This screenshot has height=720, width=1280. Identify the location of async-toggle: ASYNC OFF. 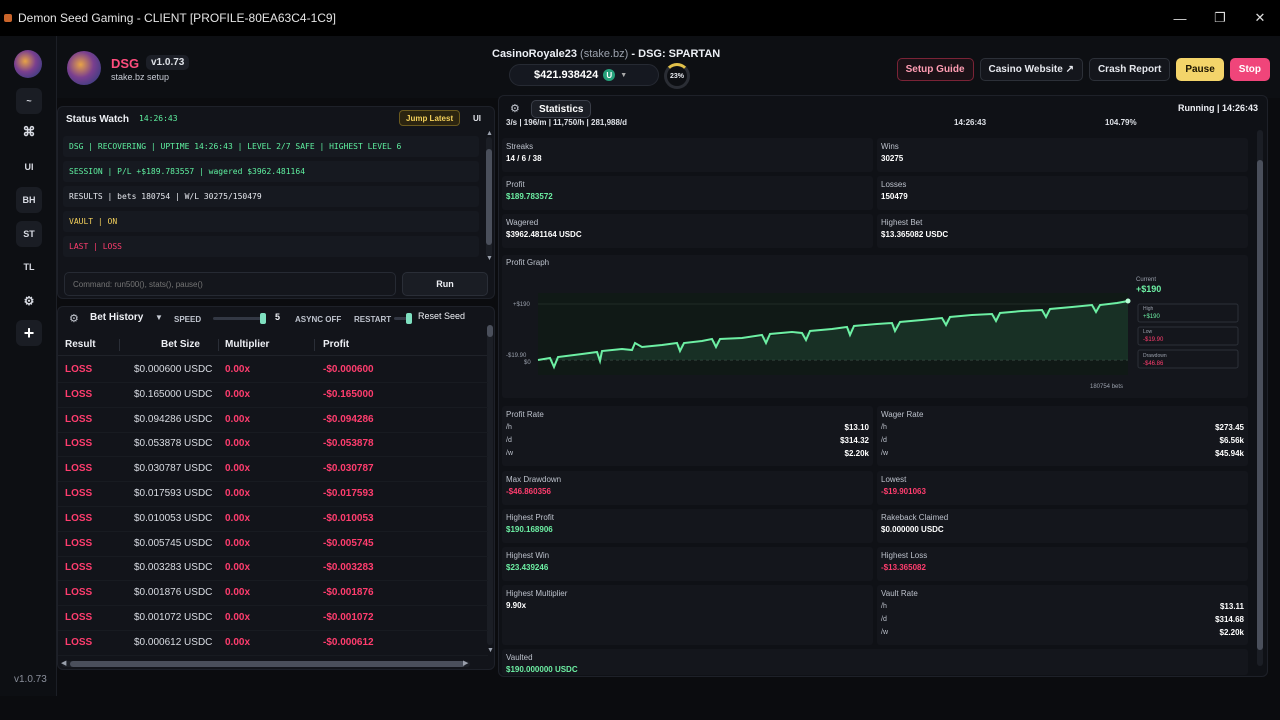
(318, 319).